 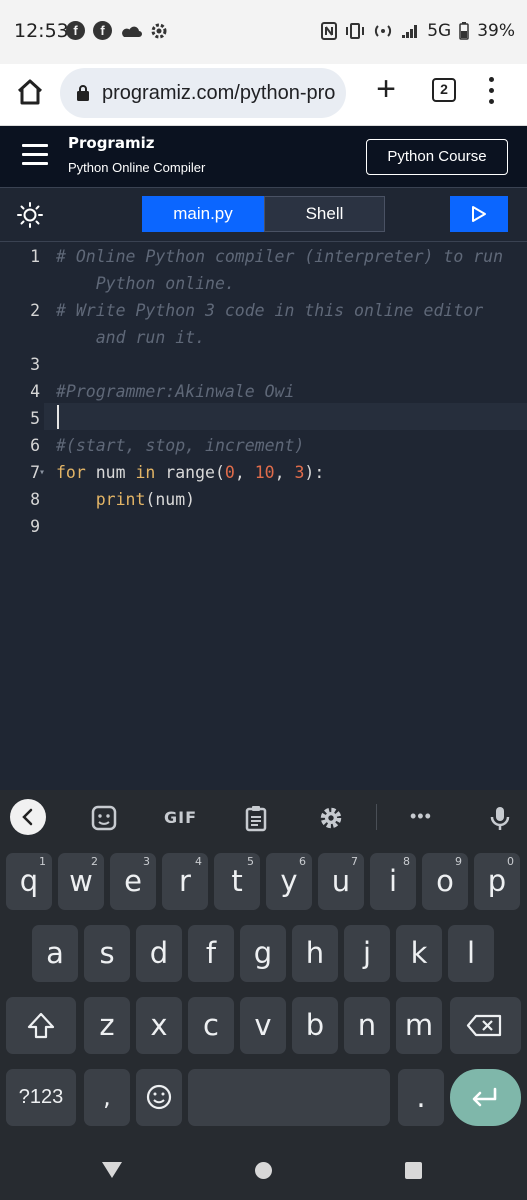 I want to click on key-j: j, so click(x=367, y=953).